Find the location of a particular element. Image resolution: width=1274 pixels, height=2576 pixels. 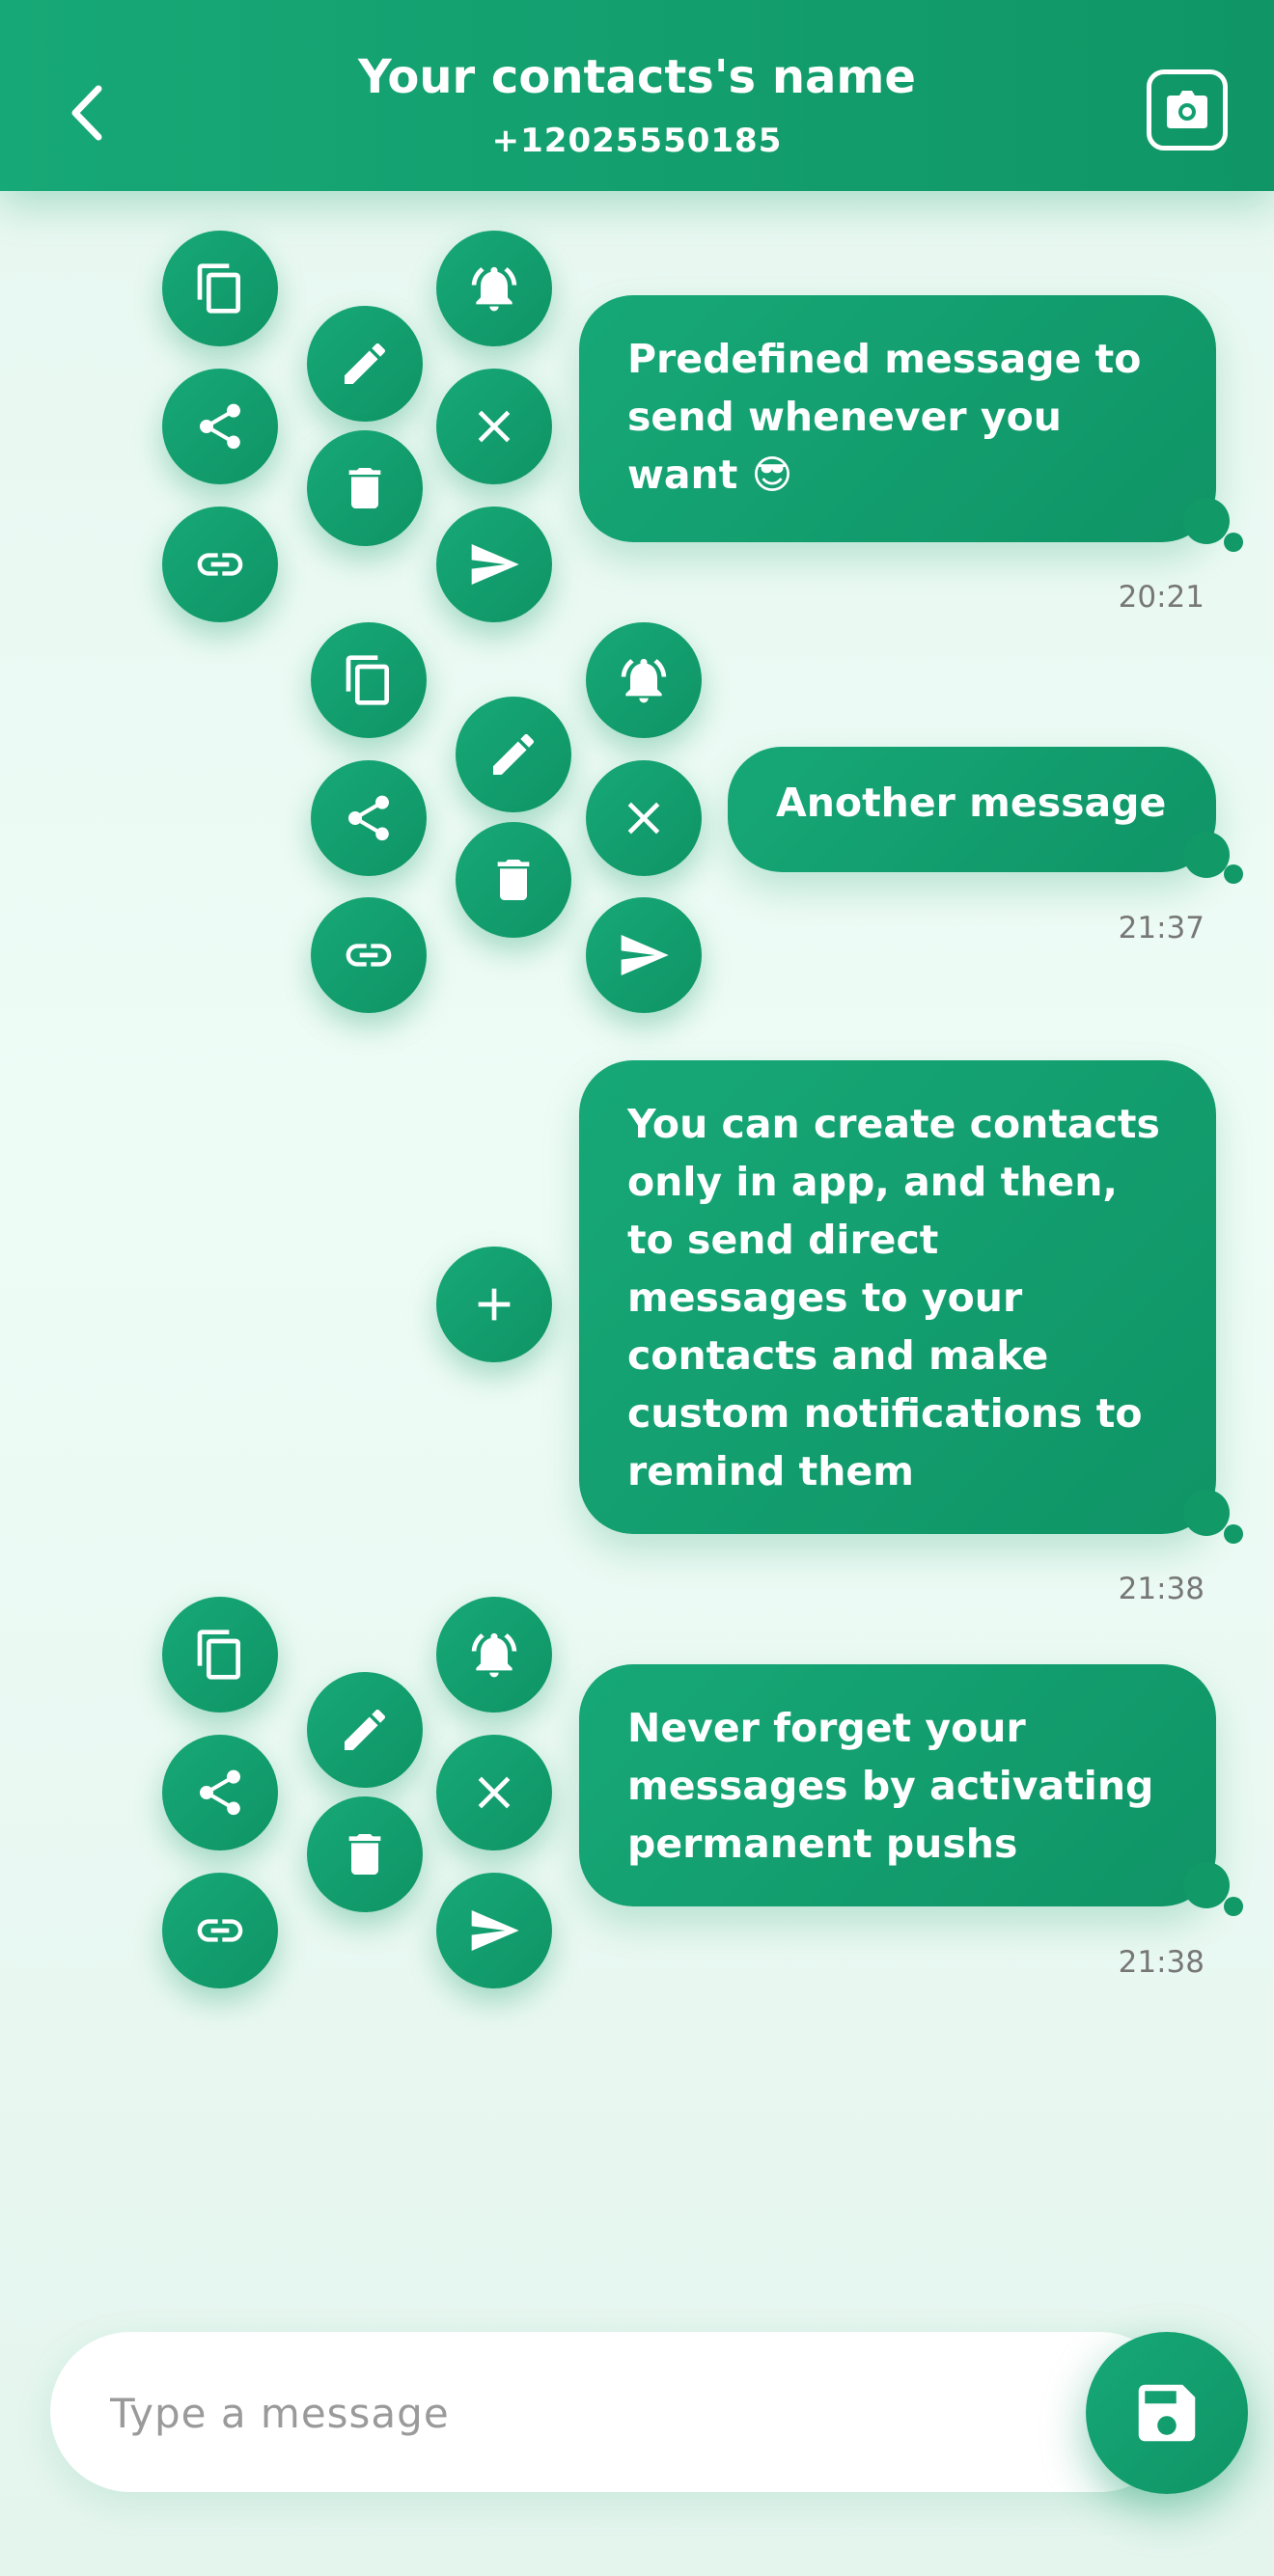

add-action-button is located at coordinates (494, 1305).